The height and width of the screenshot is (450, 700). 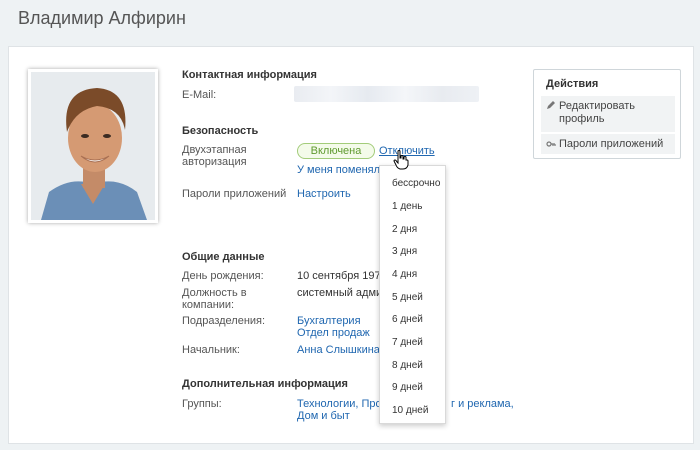 What do you see at coordinates (323, 416) in the screenshot?
I see `groups-link-line2: Дом и быт` at bounding box center [323, 416].